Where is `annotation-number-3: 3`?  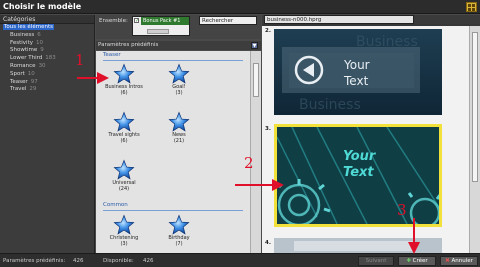 annotation-number-3: 3 is located at coordinates (402, 210).